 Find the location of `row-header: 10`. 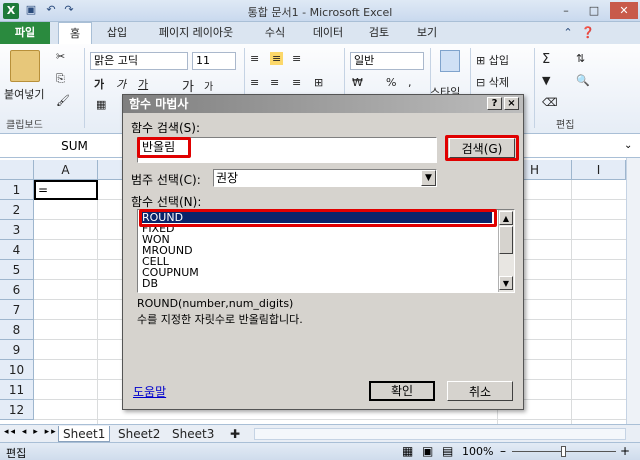

row-header: 10 is located at coordinates (17, 370).